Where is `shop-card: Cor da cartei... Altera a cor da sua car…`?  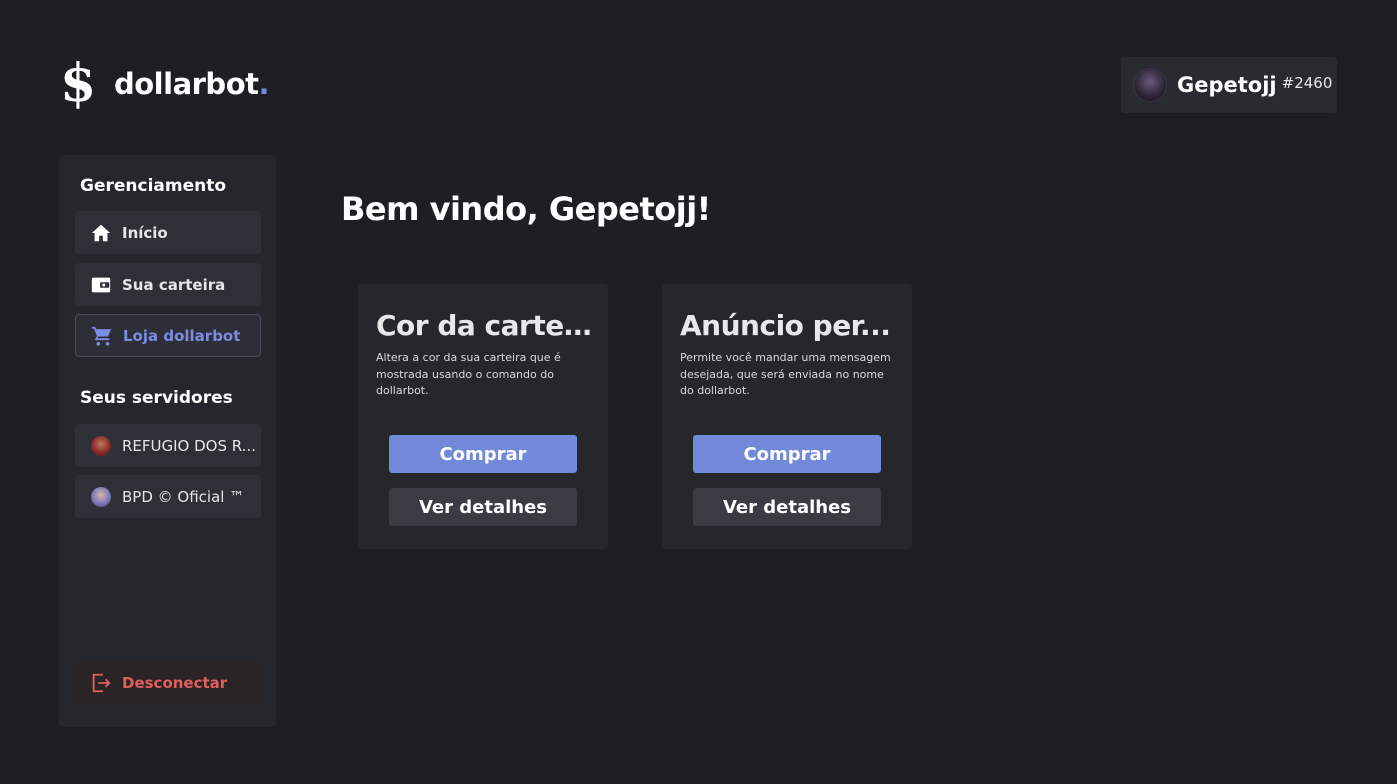 shop-card: Cor da cartei... Altera a cor da sua car… is located at coordinates (483, 416).